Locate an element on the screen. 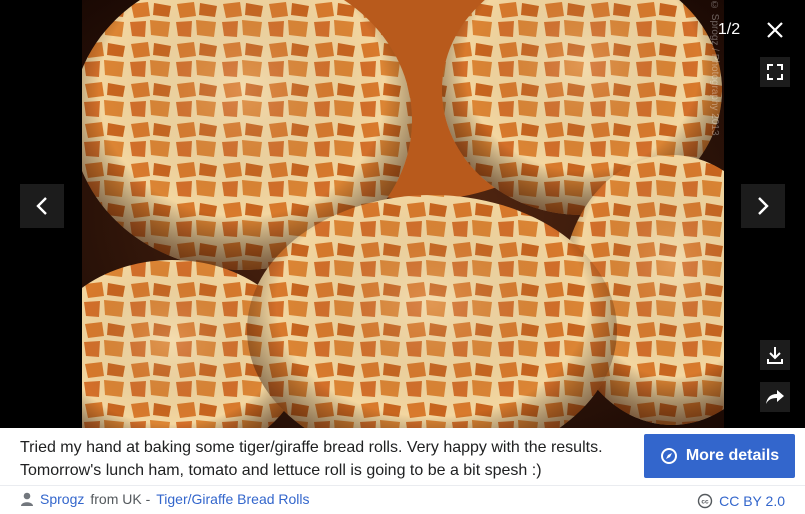  more-details-label: More details is located at coordinates (732, 455).